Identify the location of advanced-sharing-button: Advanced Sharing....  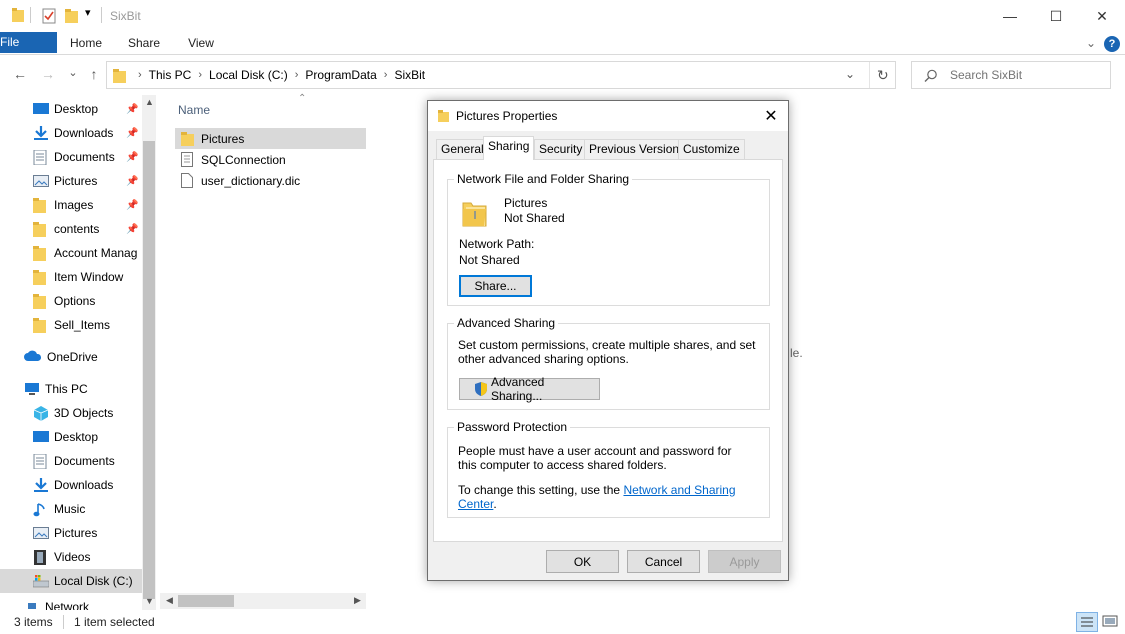
(529, 389).